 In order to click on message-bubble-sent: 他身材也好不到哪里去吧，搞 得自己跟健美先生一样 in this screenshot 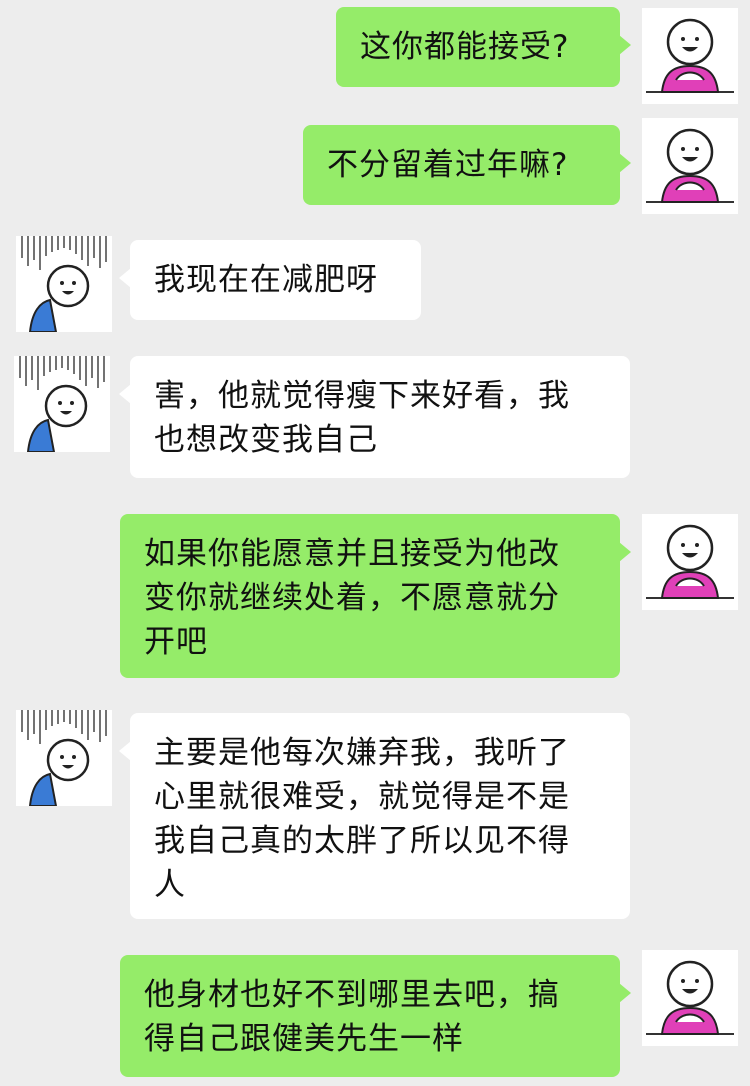, I will do `click(375, 1016)`.